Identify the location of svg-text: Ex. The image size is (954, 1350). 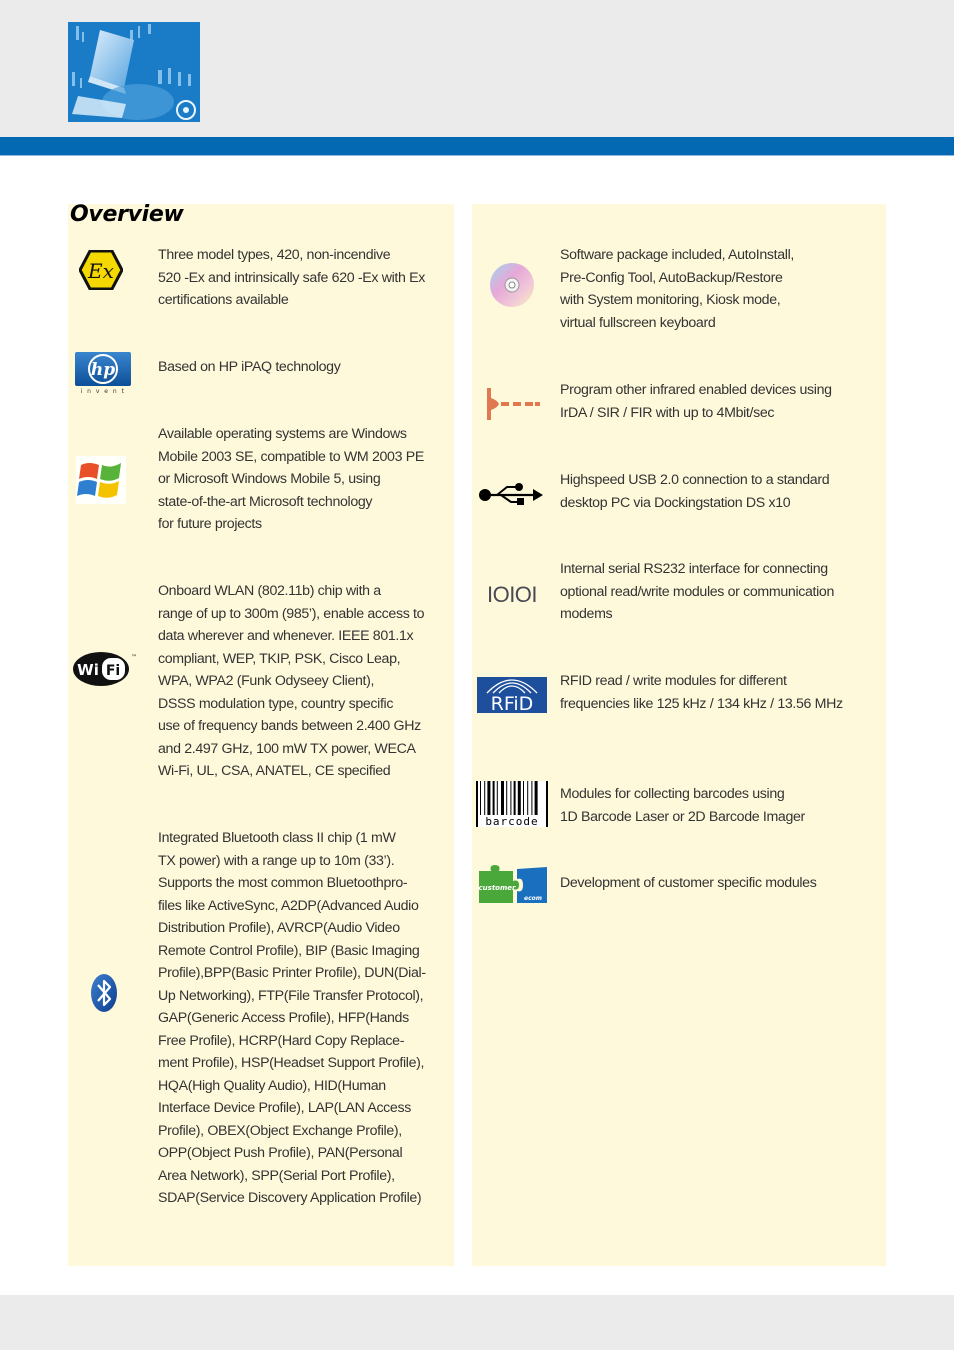
(100, 271).